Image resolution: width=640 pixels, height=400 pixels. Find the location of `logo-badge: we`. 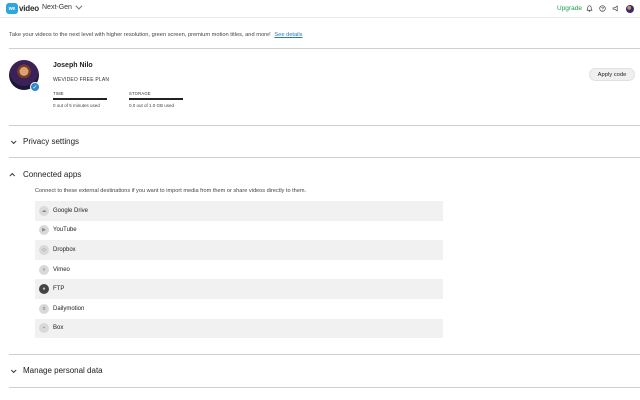

logo-badge: we is located at coordinates (12, 8).